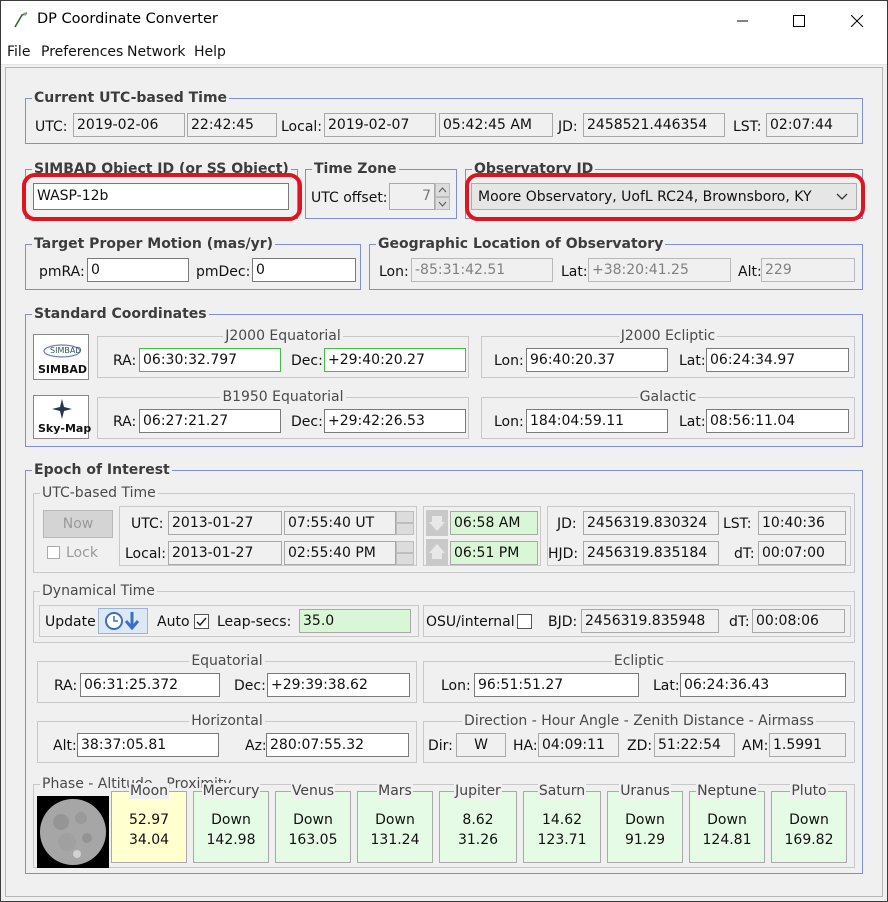  I want to click on menu-help: Help, so click(210, 52).